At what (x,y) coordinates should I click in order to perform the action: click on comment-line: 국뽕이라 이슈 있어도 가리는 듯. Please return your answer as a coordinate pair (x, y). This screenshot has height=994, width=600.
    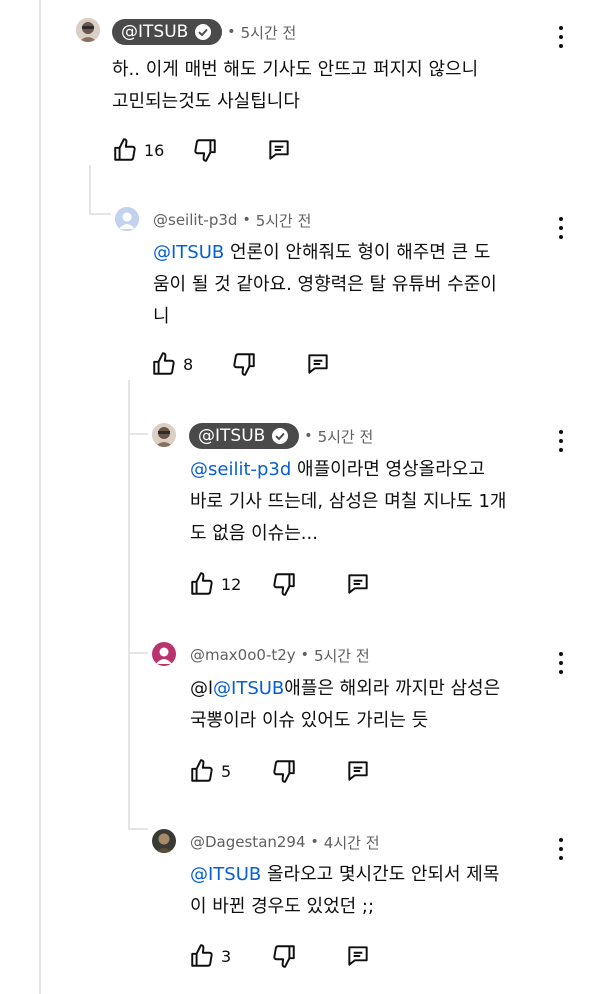
    Looking at the image, I should click on (309, 720).